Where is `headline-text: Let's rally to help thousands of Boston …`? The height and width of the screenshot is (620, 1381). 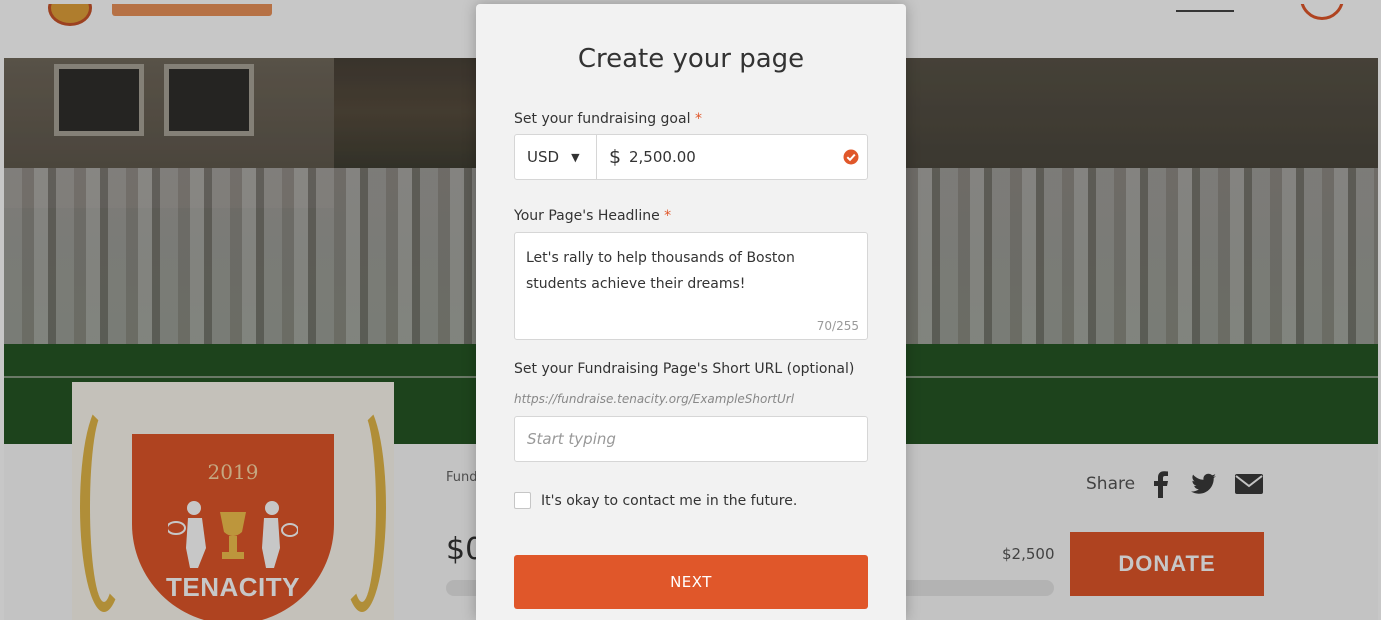
headline-text: Let's rally to help thousands of Boston … is located at coordinates (660, 271).